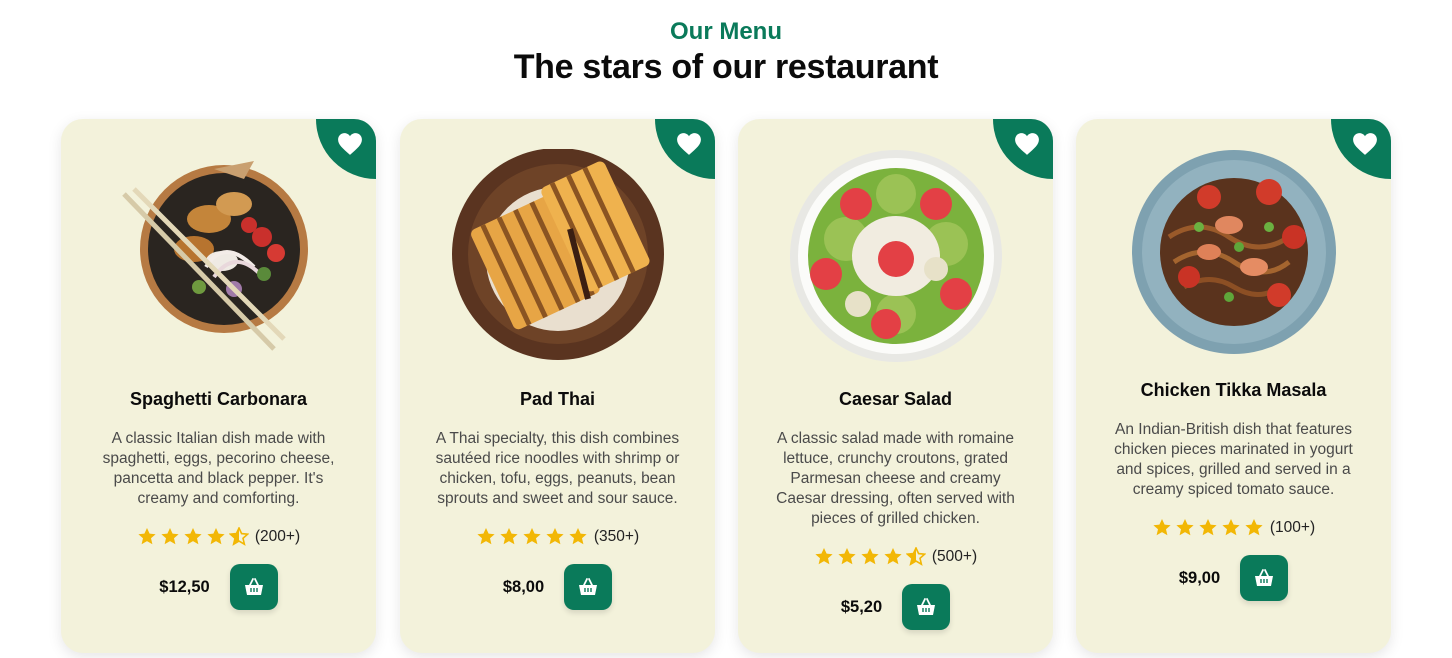 The width and height of the screenshot is (1452, 658). What do you see at coordinates (277, 536) in the screenshot?
I see `review-count: (200+)` at bounding box center [277, 536].